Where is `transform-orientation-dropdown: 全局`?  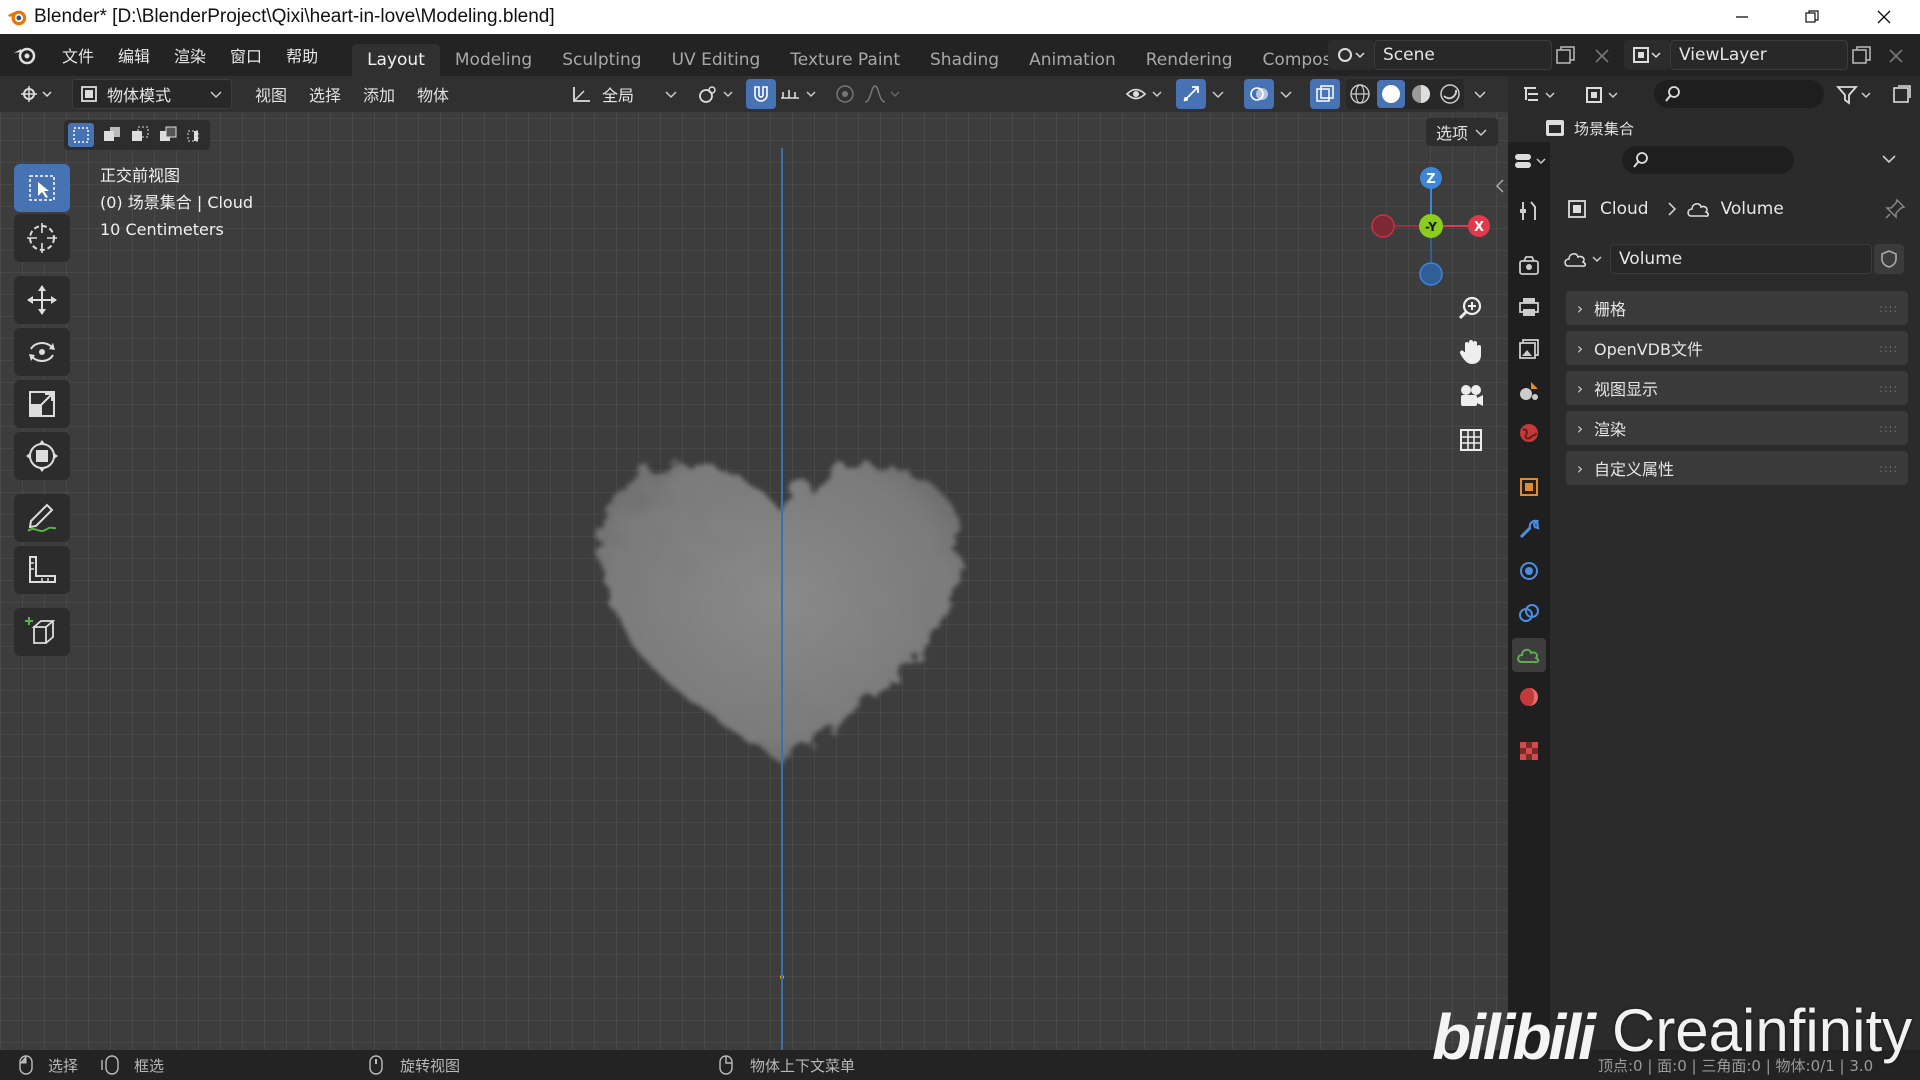 transform-orientation-dropdown: 全局 is located at coordinates (624, 94).